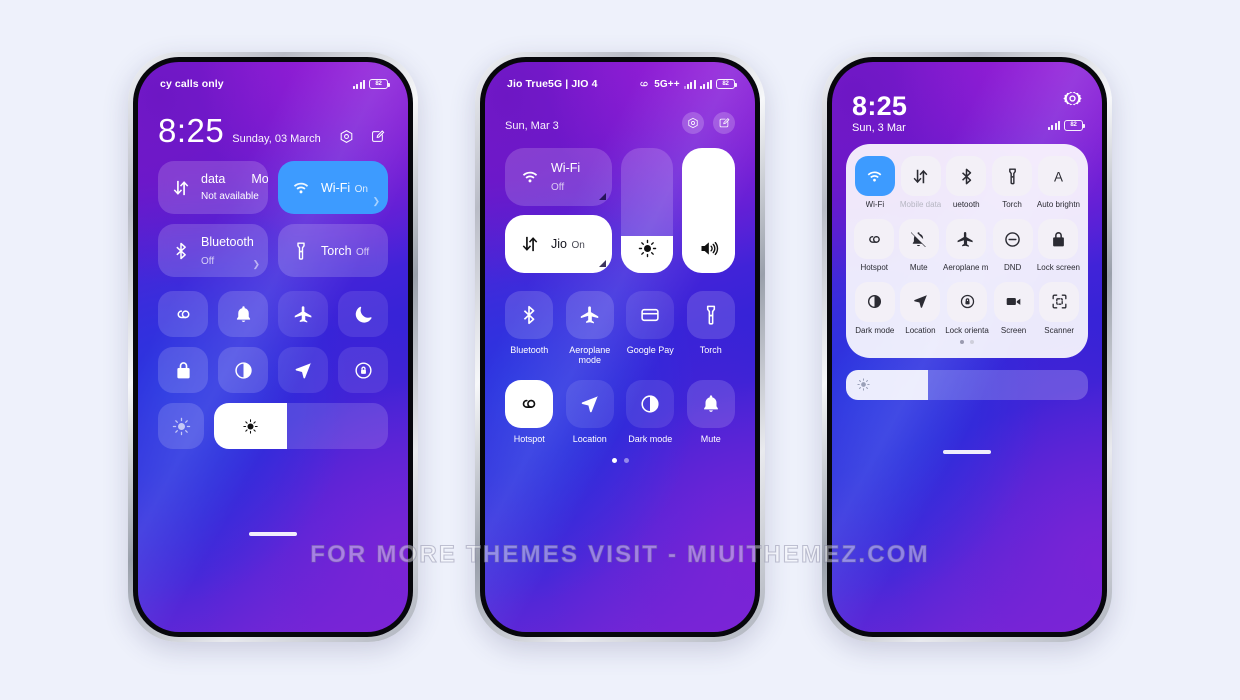 Image resolution: width=1240 pixels, height=700 pixels. I want to click on tile-bluetooth: Bluetooth Off ❯, so click(213, 250).